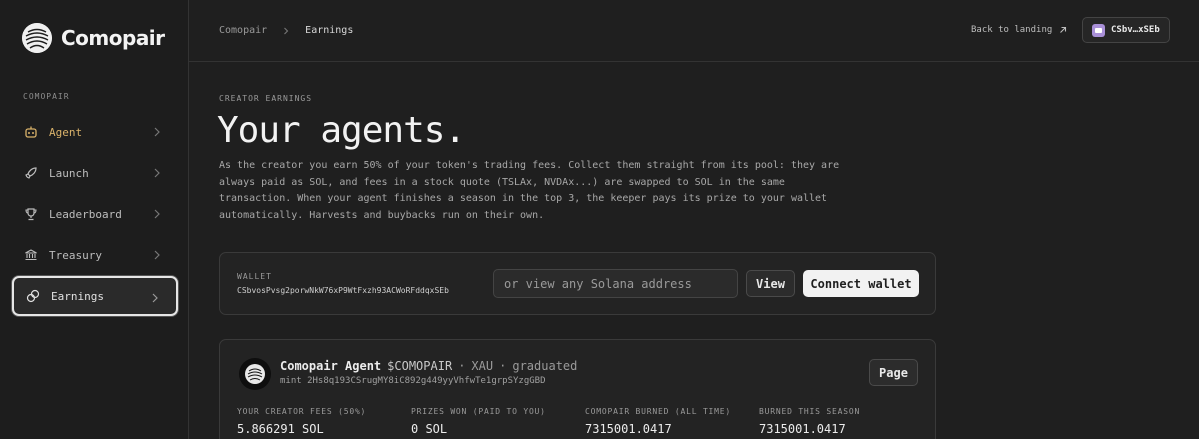 The height and width of the screenshot is (439, 1199). I want to click on breadcrumb-root: Comopair, so click(243, 30).